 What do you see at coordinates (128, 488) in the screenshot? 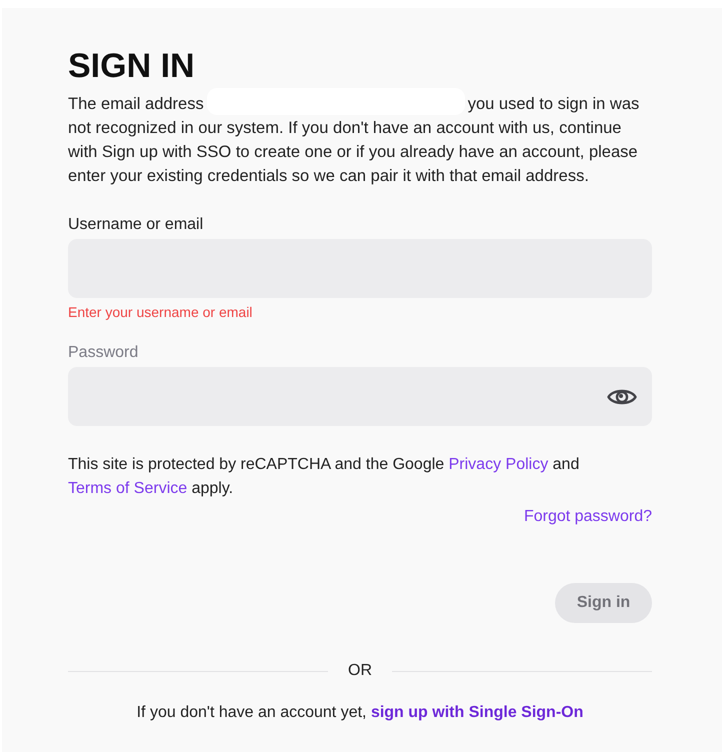
I see `policy-link: Terms of Service` at bounding box center [128, 488].